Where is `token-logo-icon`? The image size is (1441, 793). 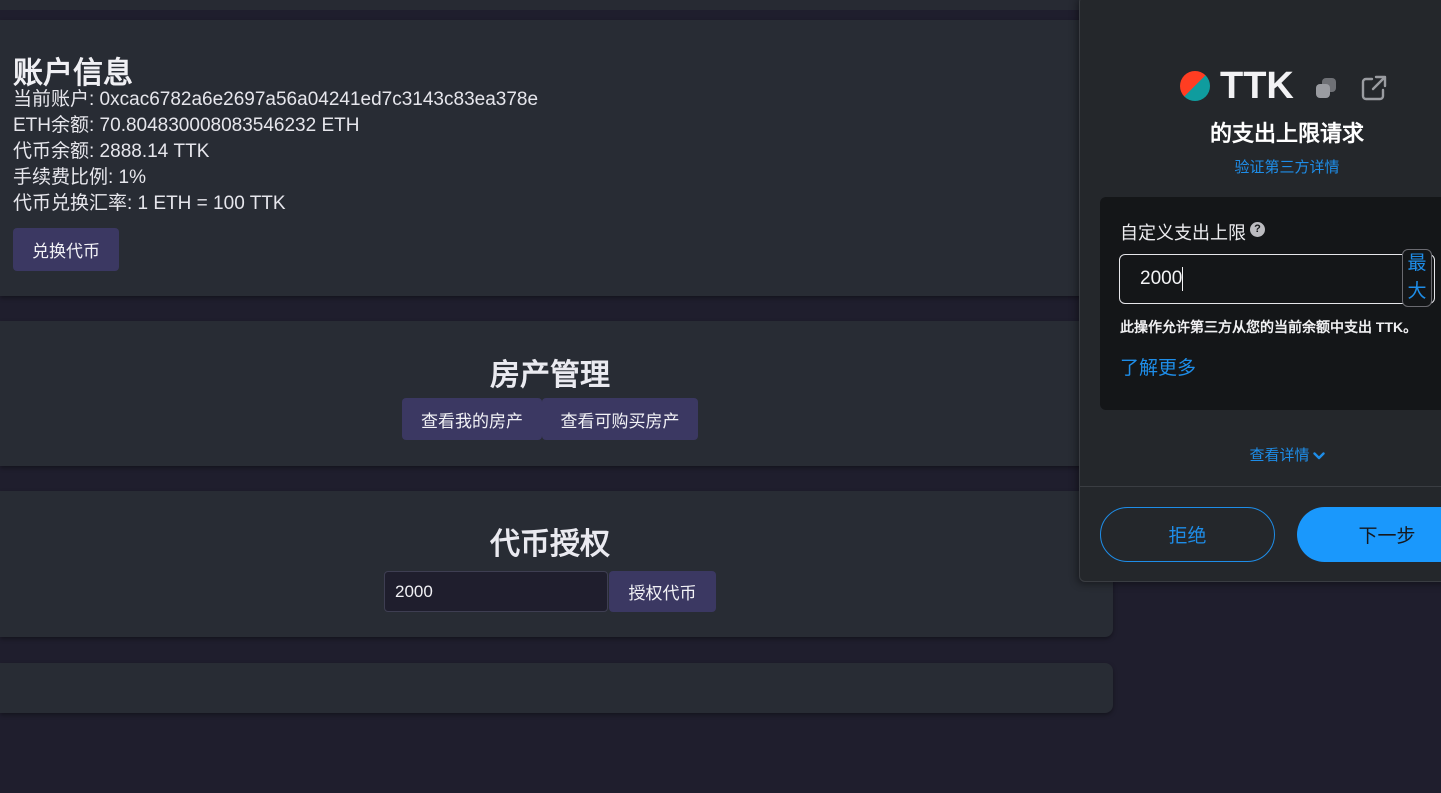 token-logo-icon is located at coordinates (1195, 86).